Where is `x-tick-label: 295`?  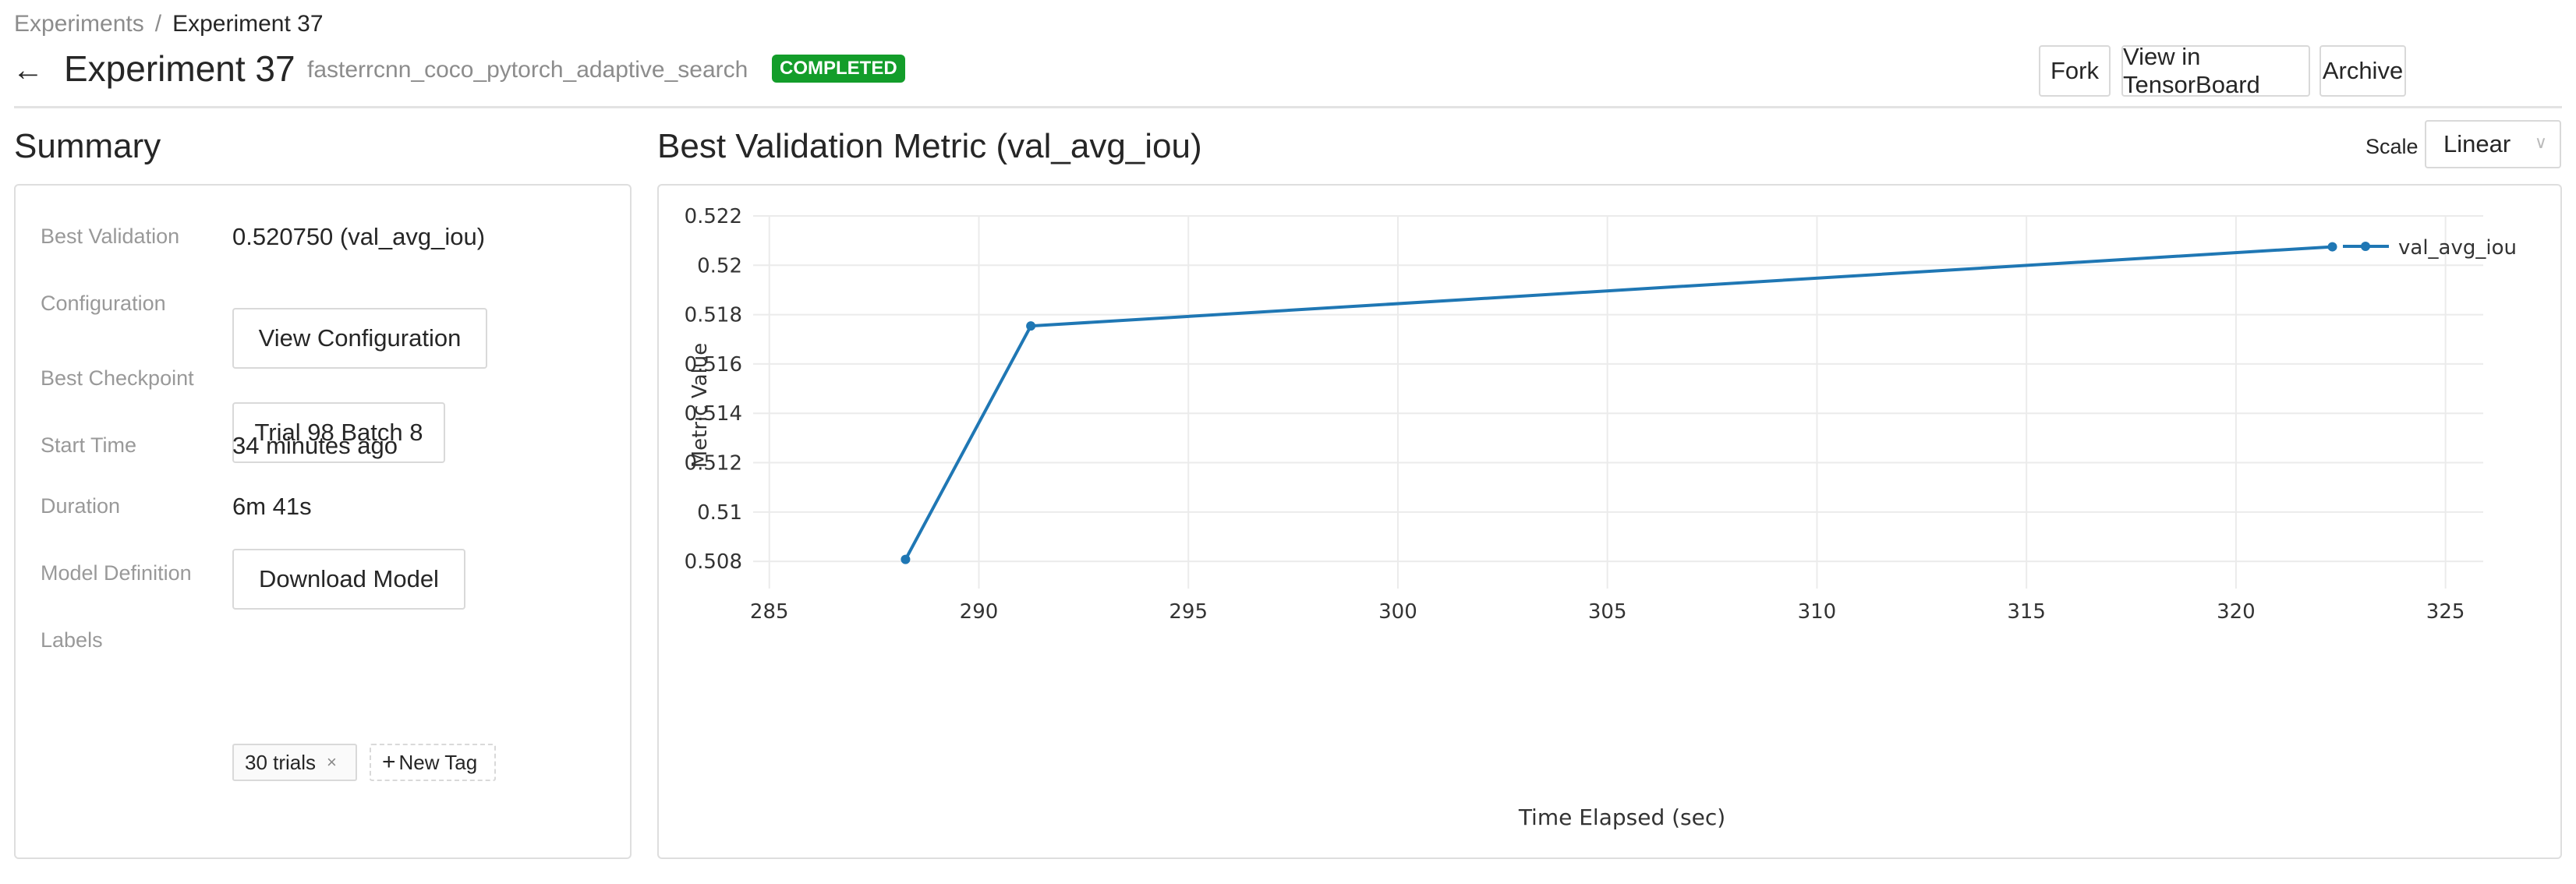 x-tick-label: 295 is located at coordinates (1188, 612).